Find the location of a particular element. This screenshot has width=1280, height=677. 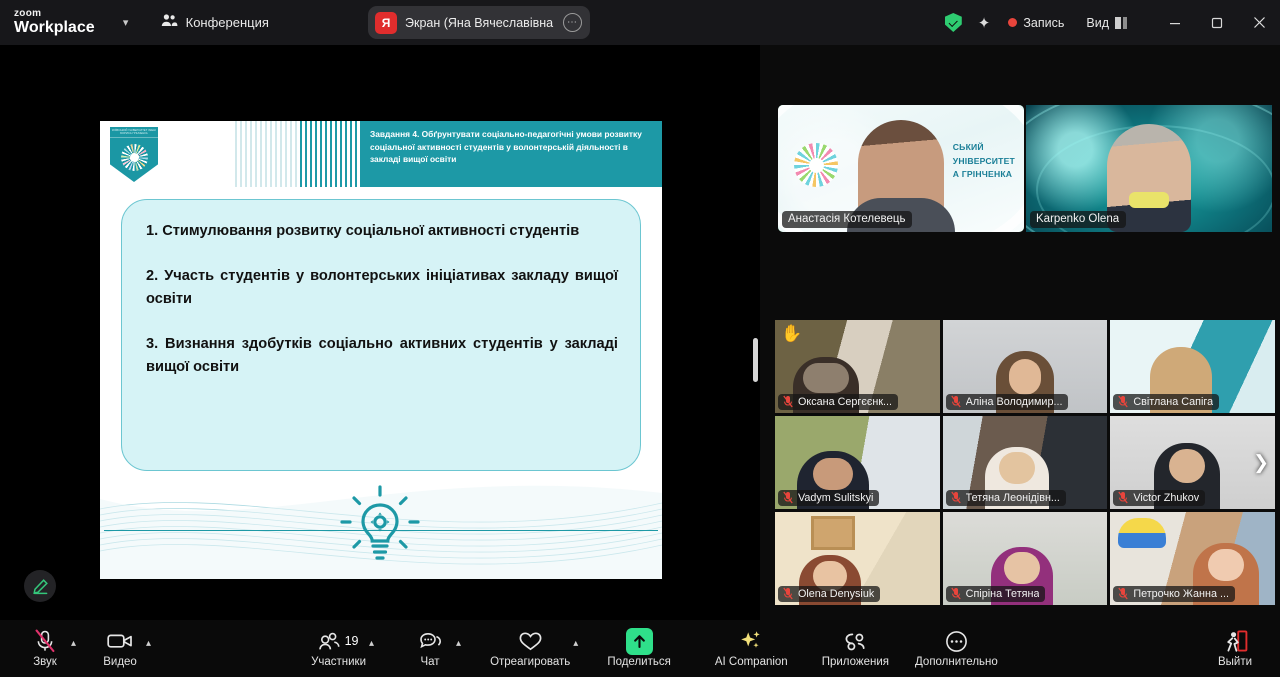

recording-indicator: Запись is located at coordinates (1036, 23).